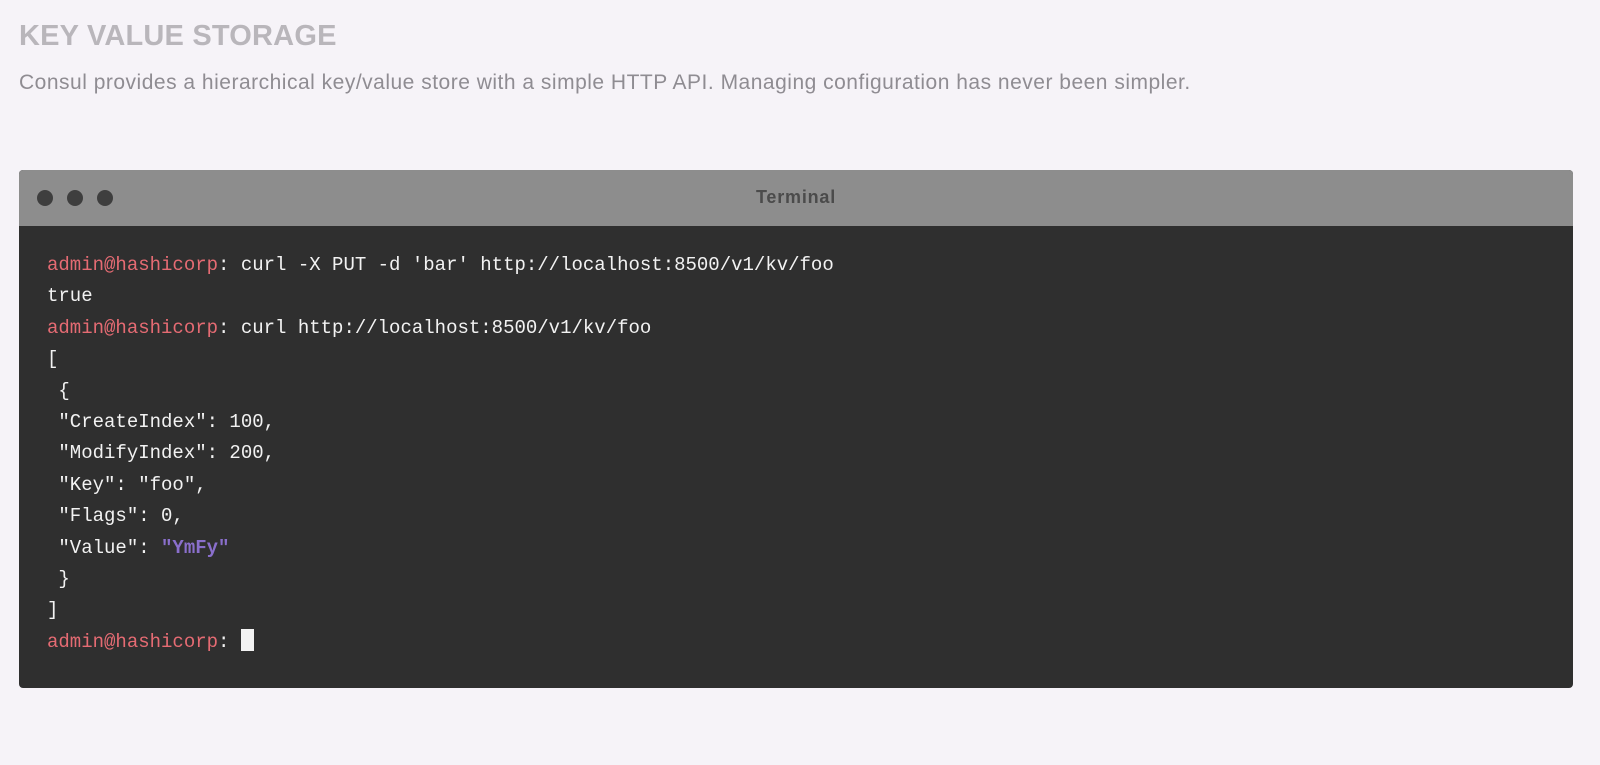 Image resolution: width=1600 pixels, height=765 pixels. I want to click on terminal-output-text: "CreateIndex": 100,, so click(161, 421).